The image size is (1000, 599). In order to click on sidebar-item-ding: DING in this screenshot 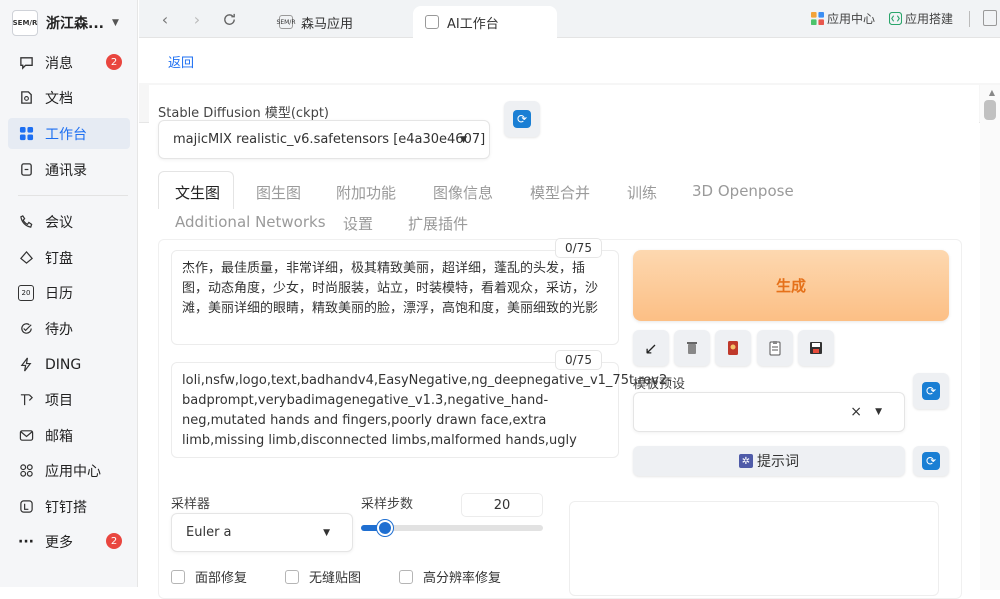, I will do `click(69, 364)`.